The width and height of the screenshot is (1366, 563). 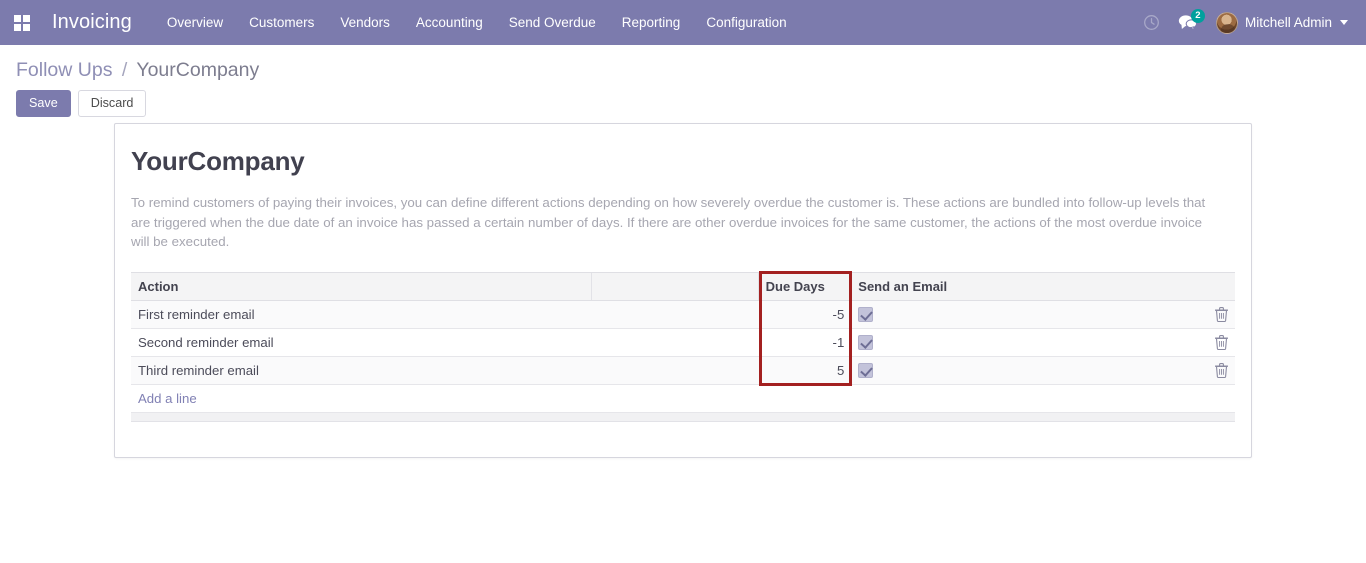 I want to click on navbar-systray: 2 Mitchell Admin, so click(x=1244, y=22).